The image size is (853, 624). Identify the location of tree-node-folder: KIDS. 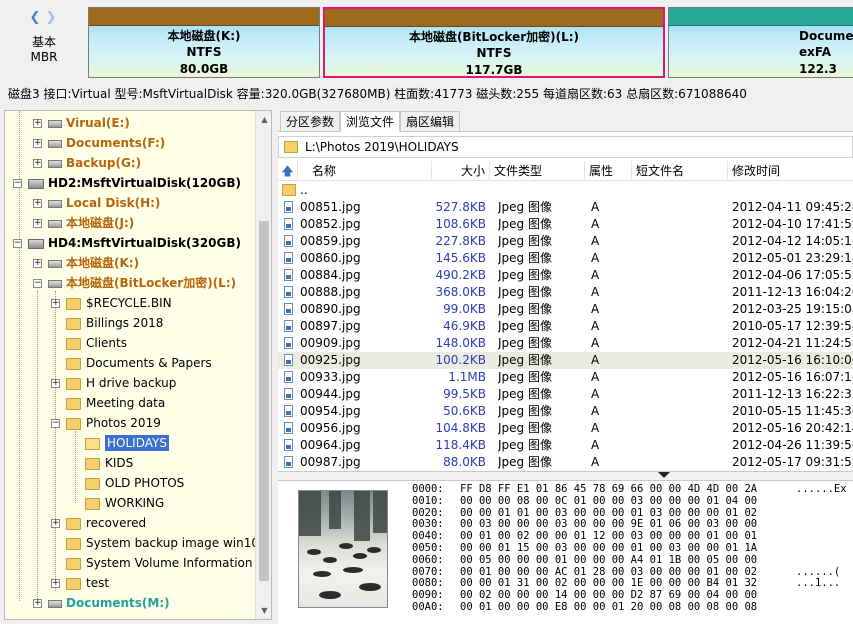
(109, 463).